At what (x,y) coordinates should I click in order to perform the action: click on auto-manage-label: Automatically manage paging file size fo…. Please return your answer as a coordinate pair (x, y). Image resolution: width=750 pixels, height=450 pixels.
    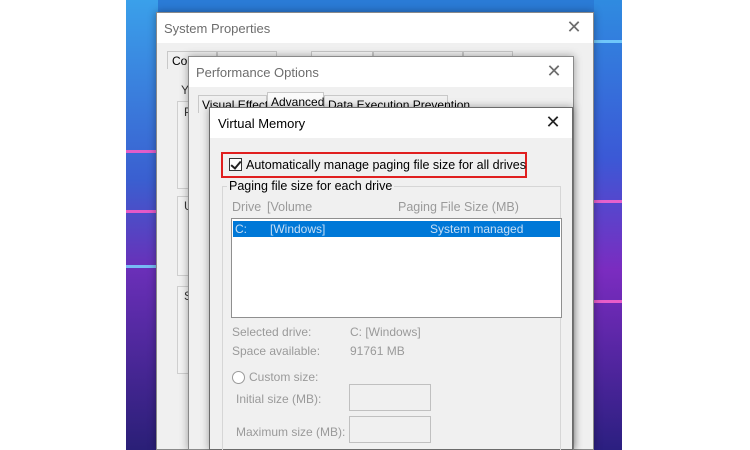
    Looking at the image, I should click on (386, 165).